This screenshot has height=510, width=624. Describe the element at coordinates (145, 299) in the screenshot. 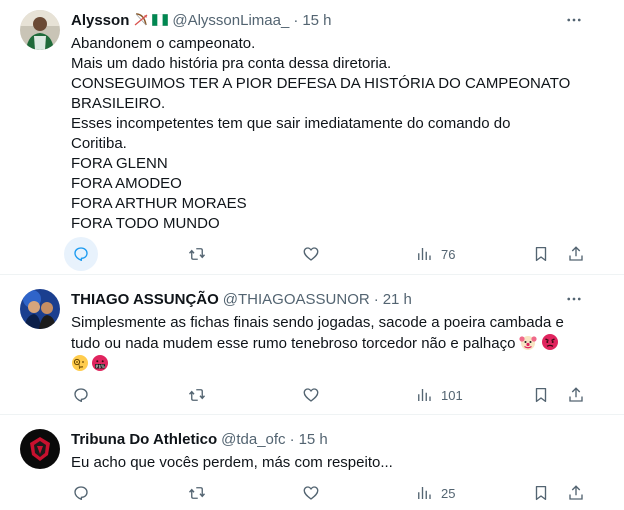

I see `author-name: THIAGO ASSUNÇÃO` at that location.